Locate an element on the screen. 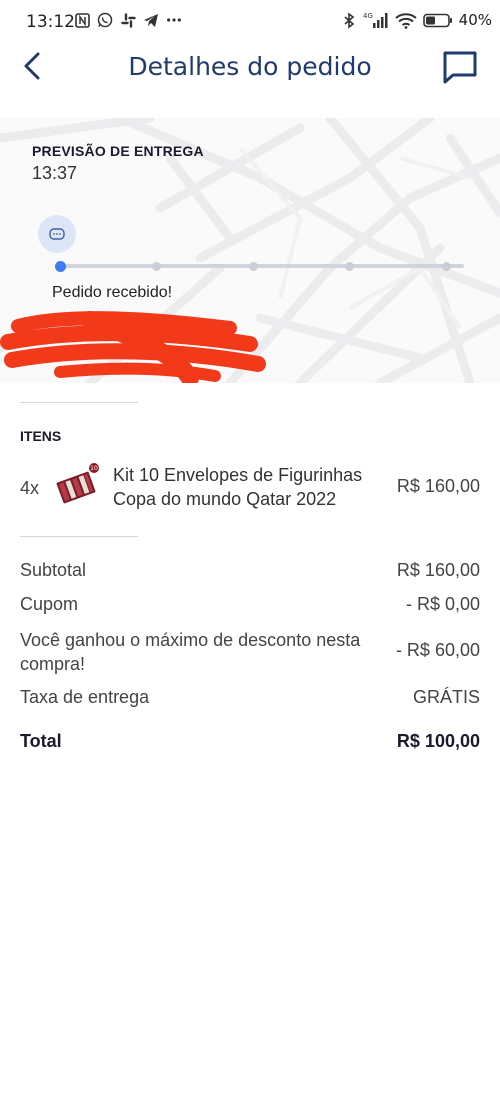  items-section-title: ITENS is located at coordinates (41, 436).